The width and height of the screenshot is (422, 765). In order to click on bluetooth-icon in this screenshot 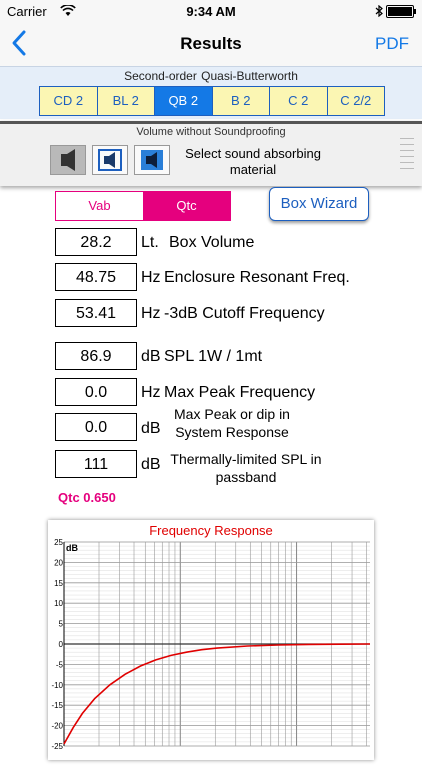, I will do `click(379, 11)`.